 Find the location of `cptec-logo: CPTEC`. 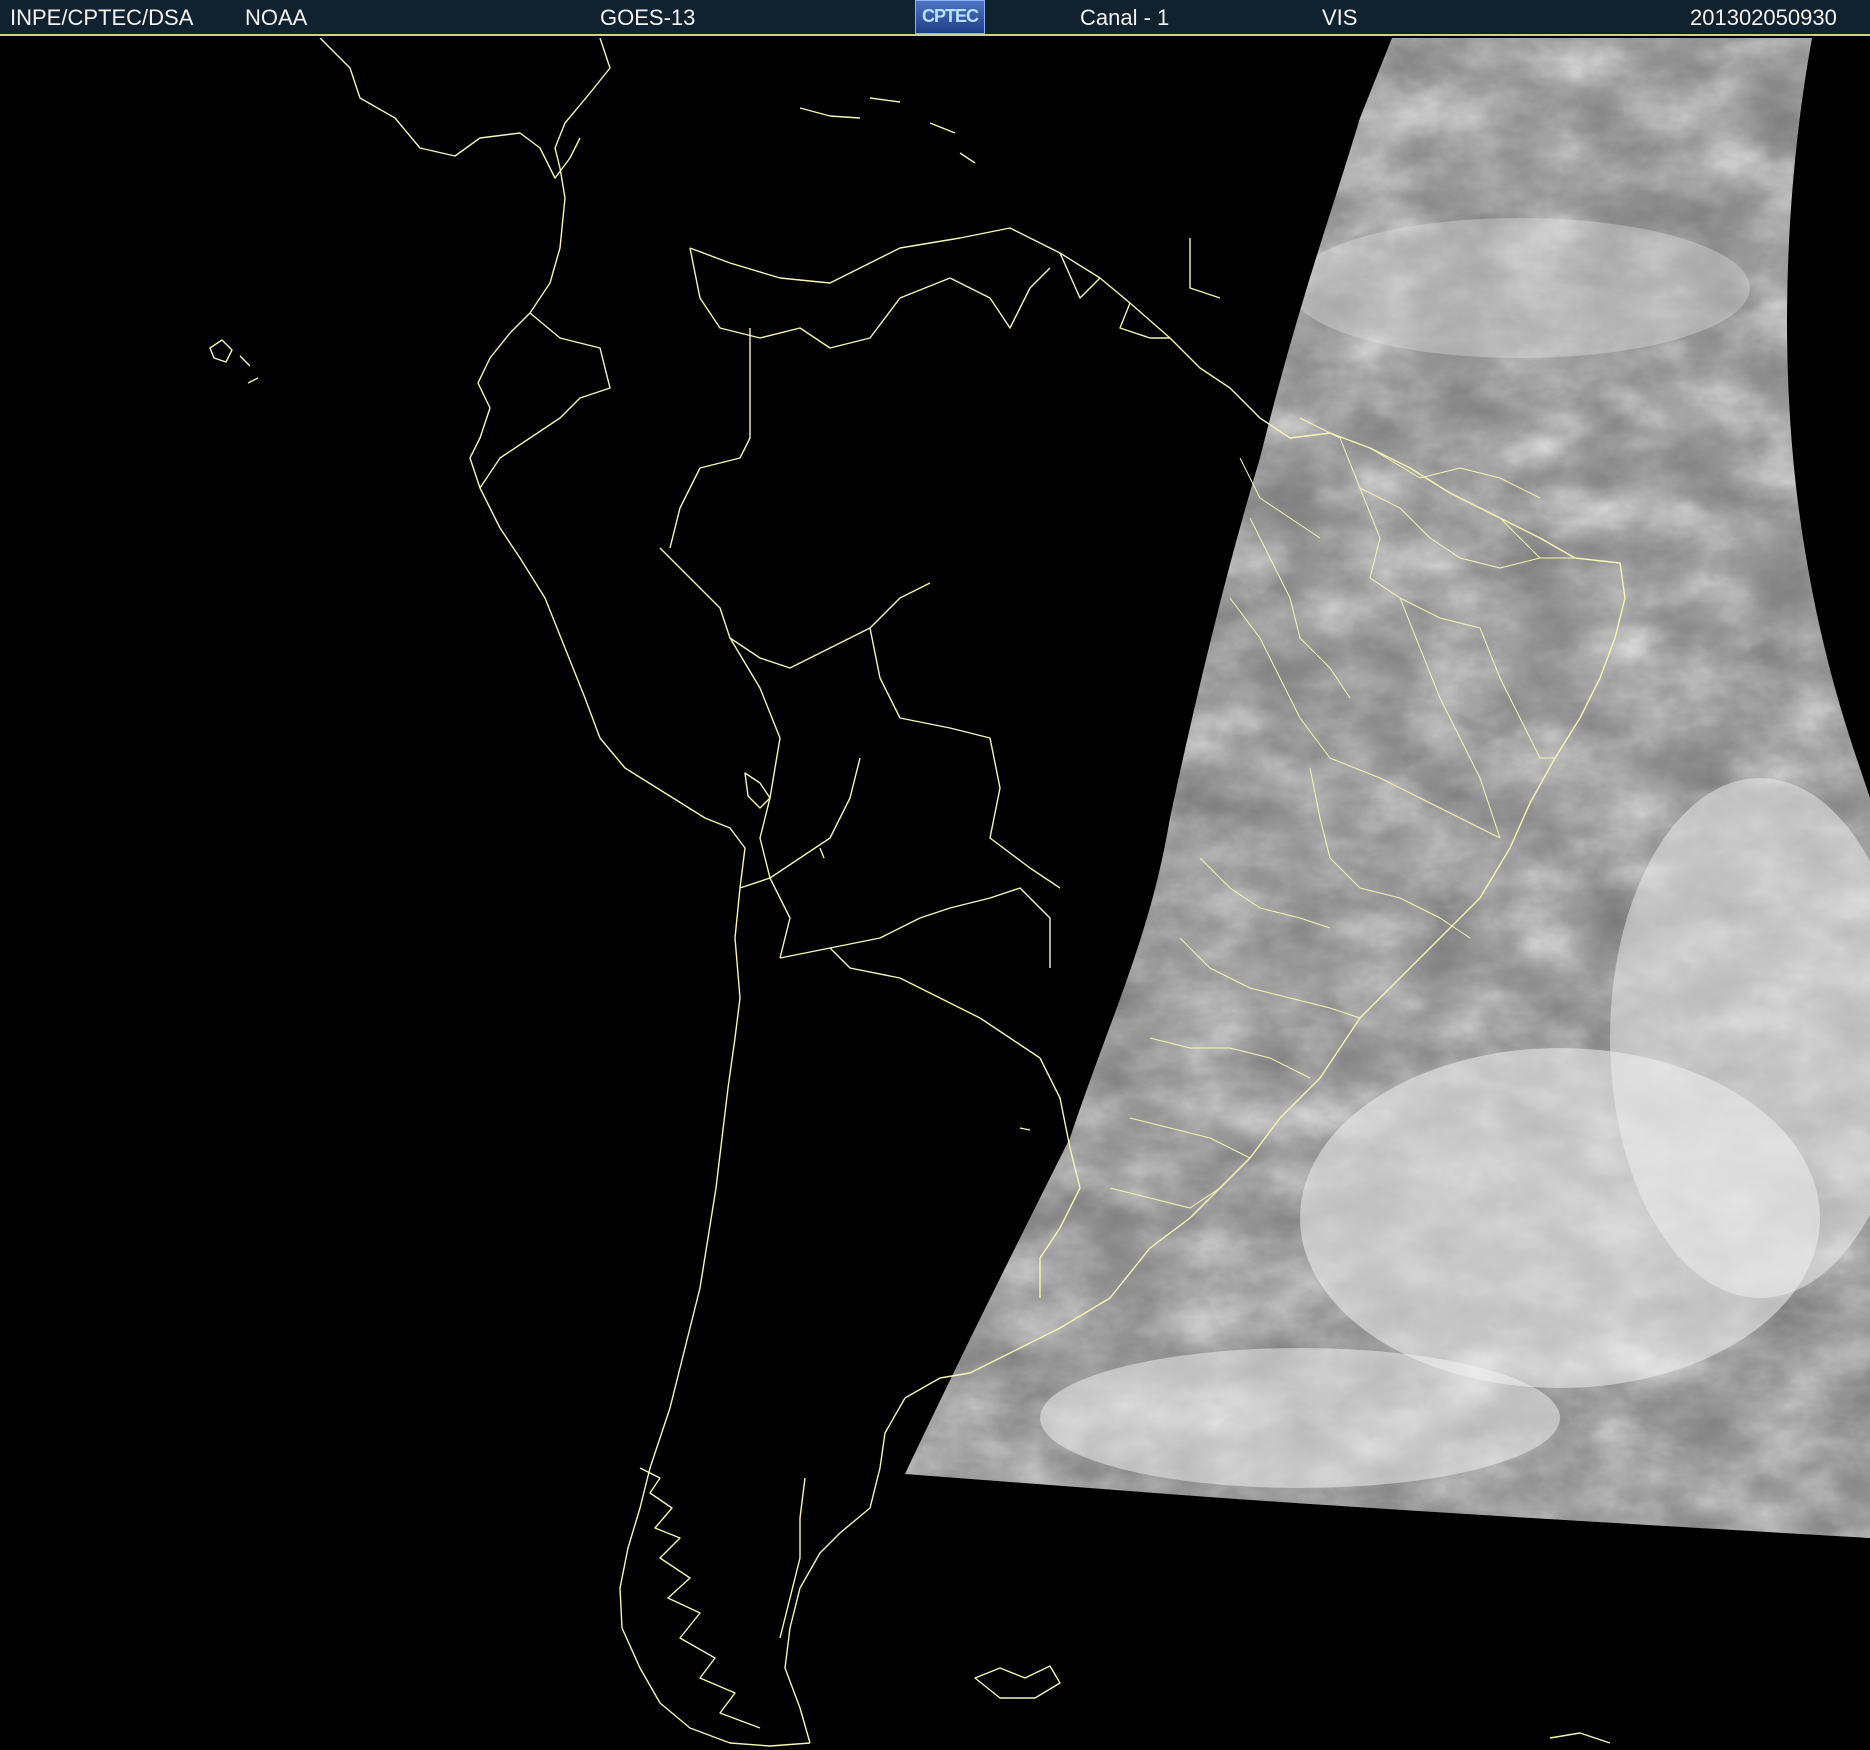

cptec-logo: CPTEC is located at coordinates (950, 17).